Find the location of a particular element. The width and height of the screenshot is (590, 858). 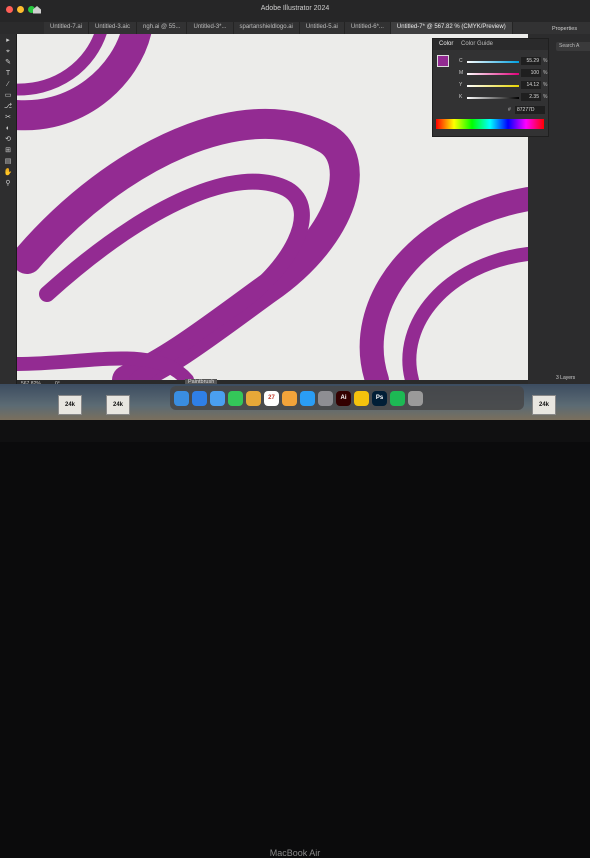

color-channel-row: C 55.29% is located at coordinates (503, 62).